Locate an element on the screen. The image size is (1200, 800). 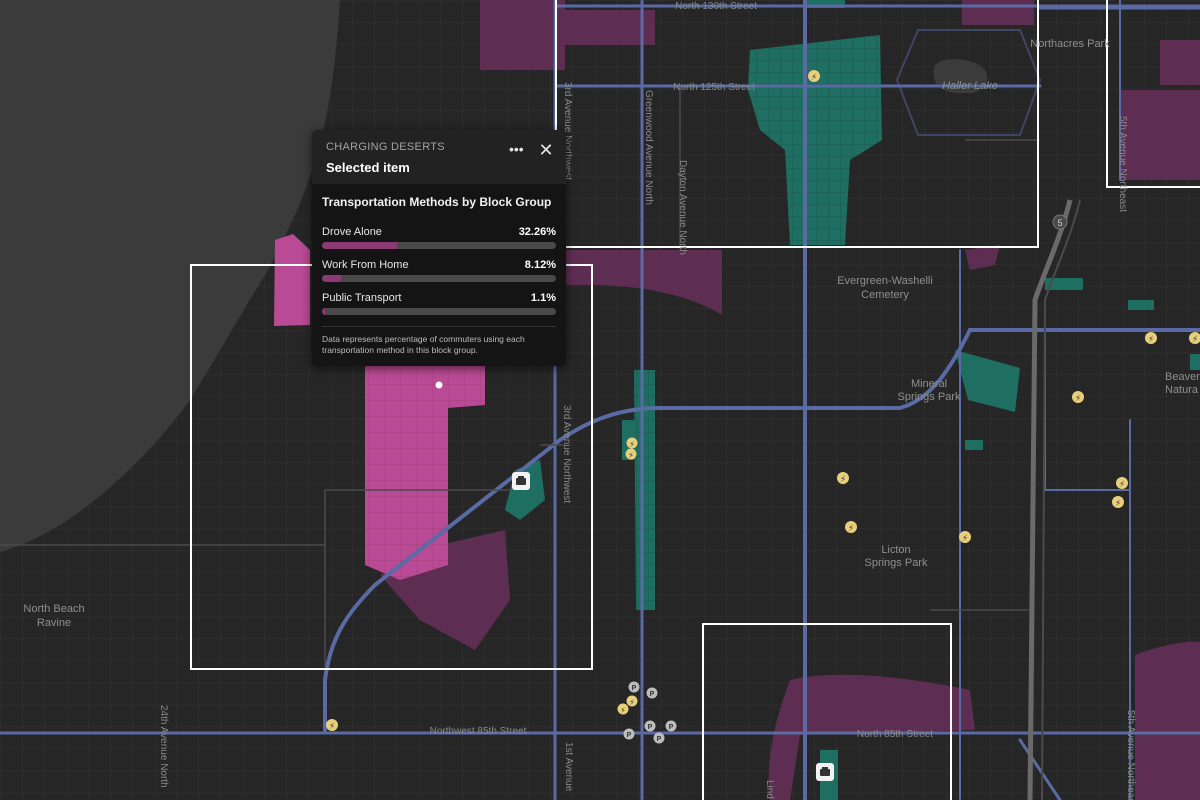
northacres-park-label: Northacres Park is located at coordinates (1070, 44).